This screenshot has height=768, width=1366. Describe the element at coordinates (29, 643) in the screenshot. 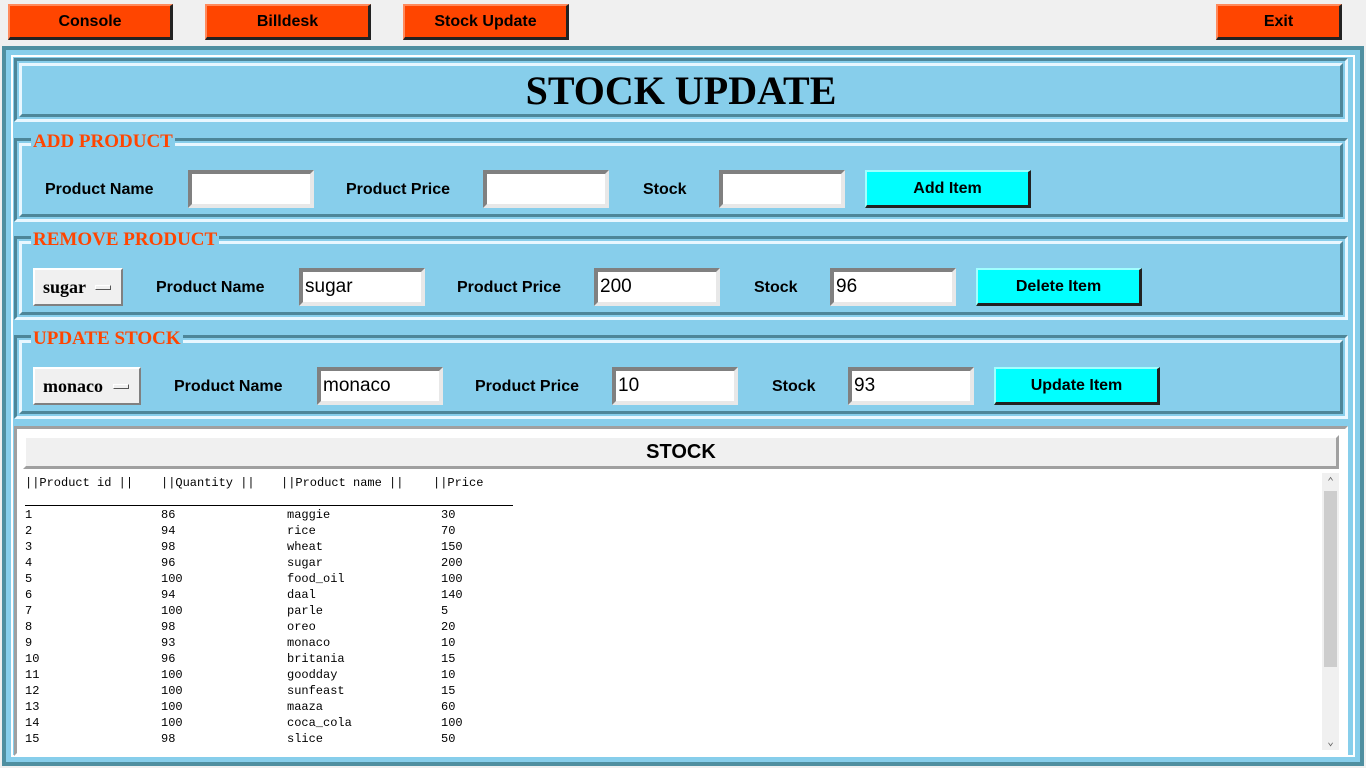

I see `cell-product-id: 9` at that location.